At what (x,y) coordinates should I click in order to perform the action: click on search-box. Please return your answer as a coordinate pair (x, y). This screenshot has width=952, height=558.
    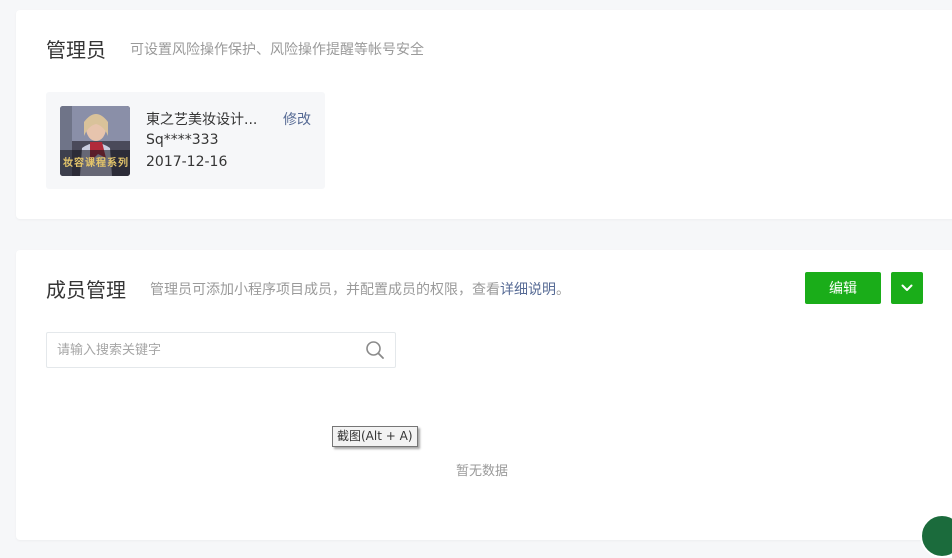
    Looking at the image, I should click on (221, 350).